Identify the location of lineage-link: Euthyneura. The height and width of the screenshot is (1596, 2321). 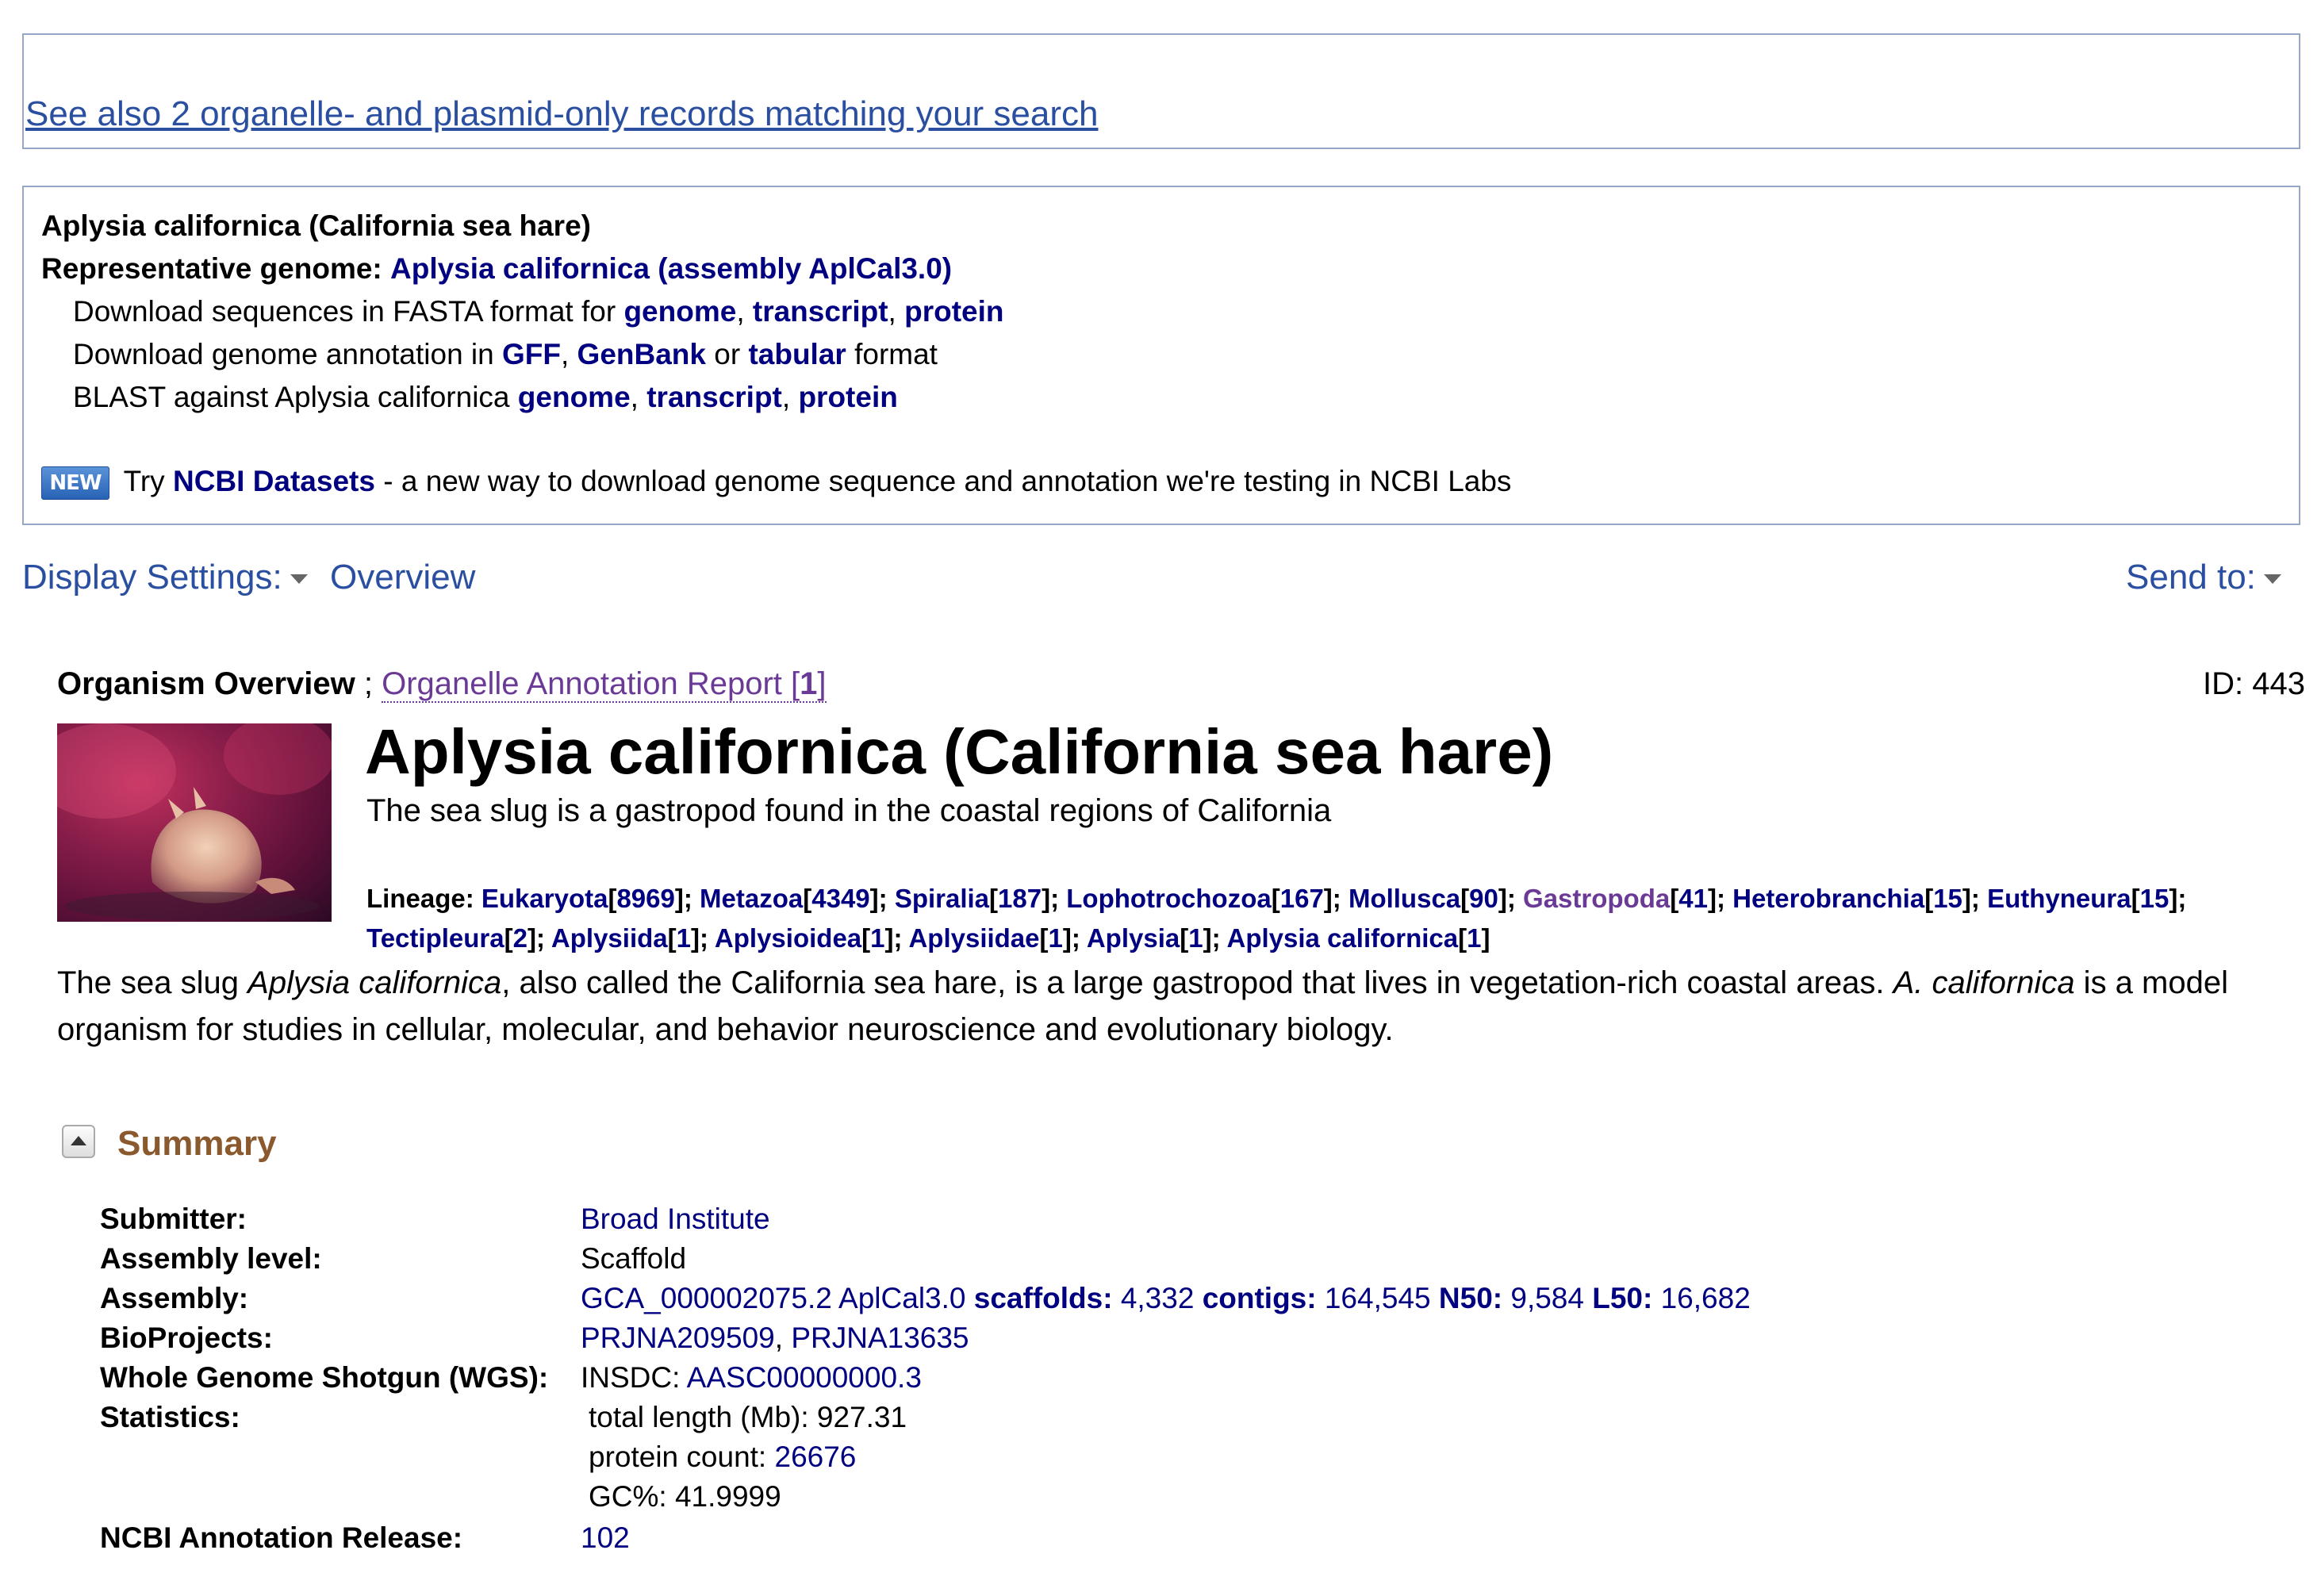
(2059, 898).